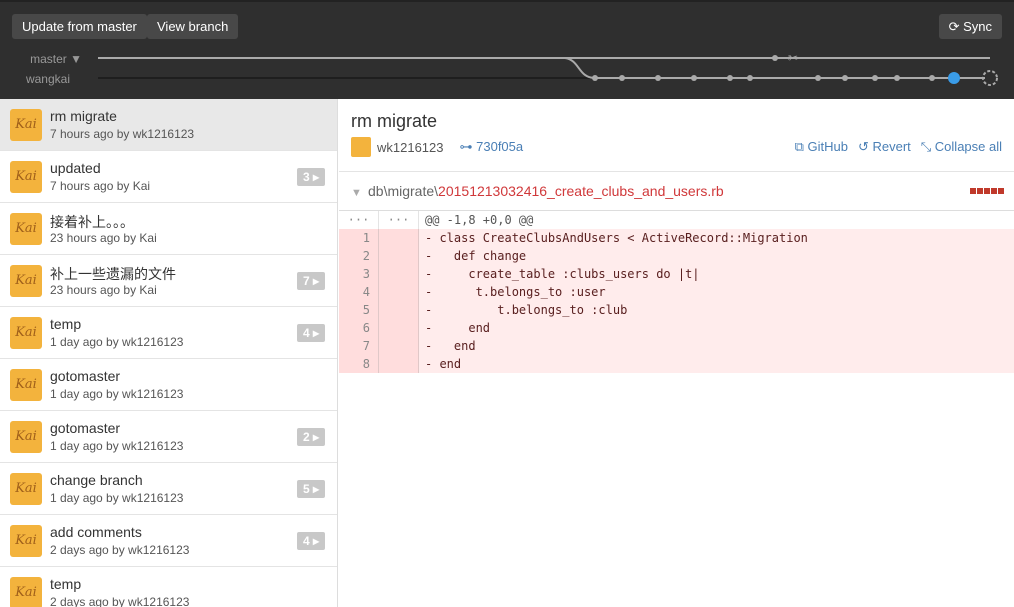 This screenshot has width=1014, height=607. What do you see at coordinates (310, 437) in the screenshot?
I see `file-count-badge: 2 ▸` at bounding box center [310, 437].